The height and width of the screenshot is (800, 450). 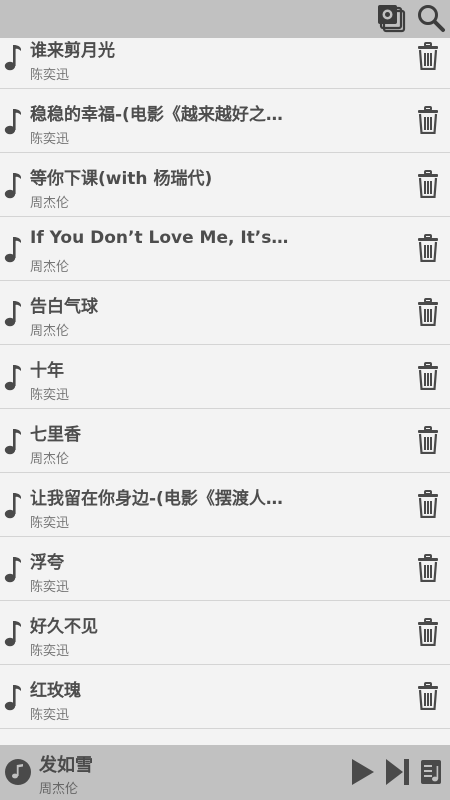 I want to click on song-row: 浮夸 陈奕迅, so click(x=225, y=569).